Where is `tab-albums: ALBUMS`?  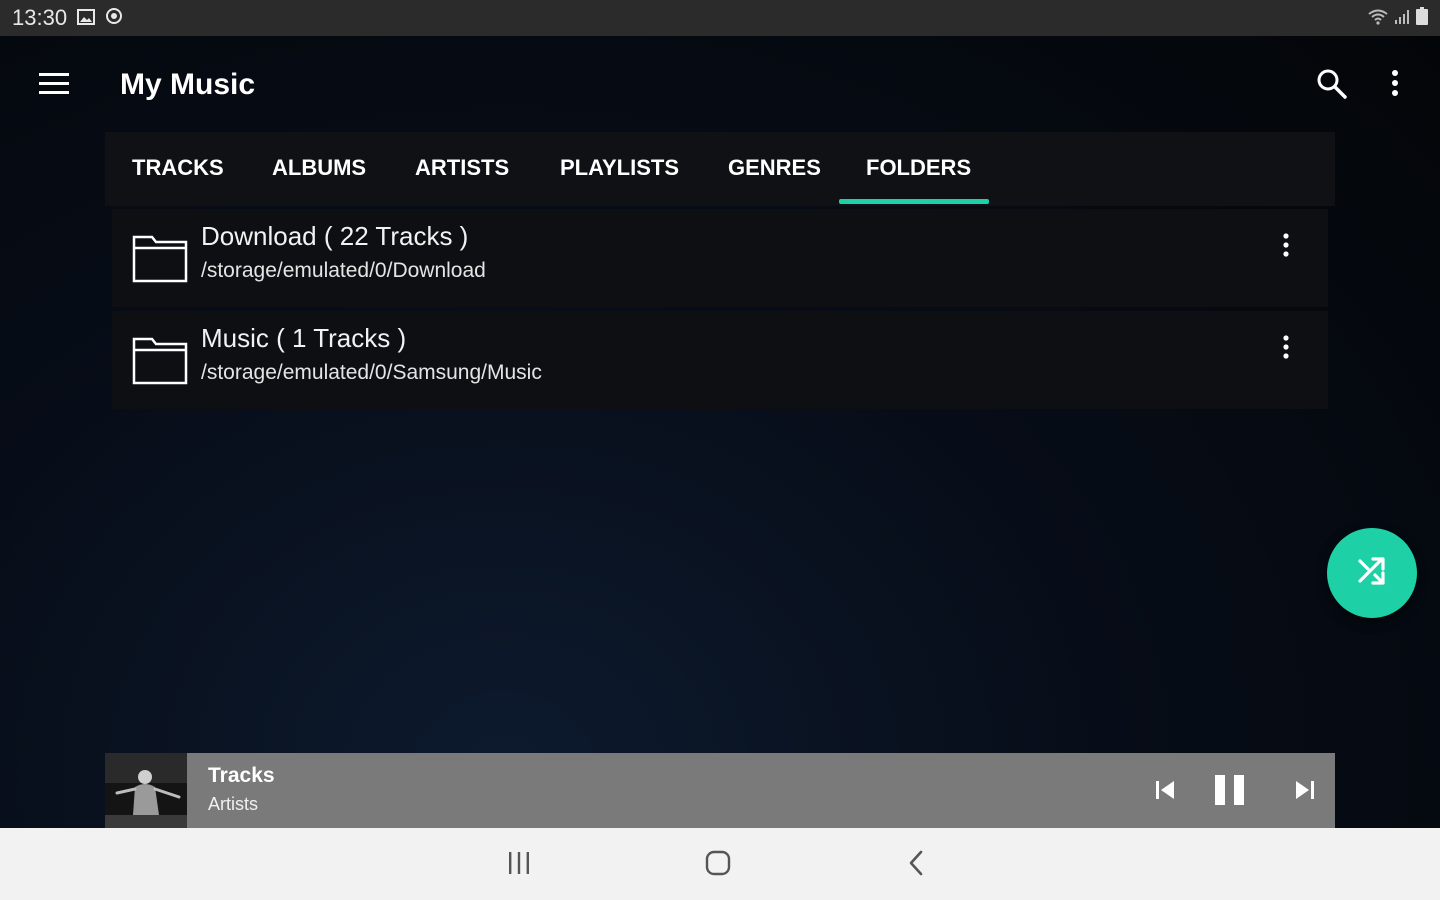 tab-albums: ALBUMS is located at coordinates (319, 169).